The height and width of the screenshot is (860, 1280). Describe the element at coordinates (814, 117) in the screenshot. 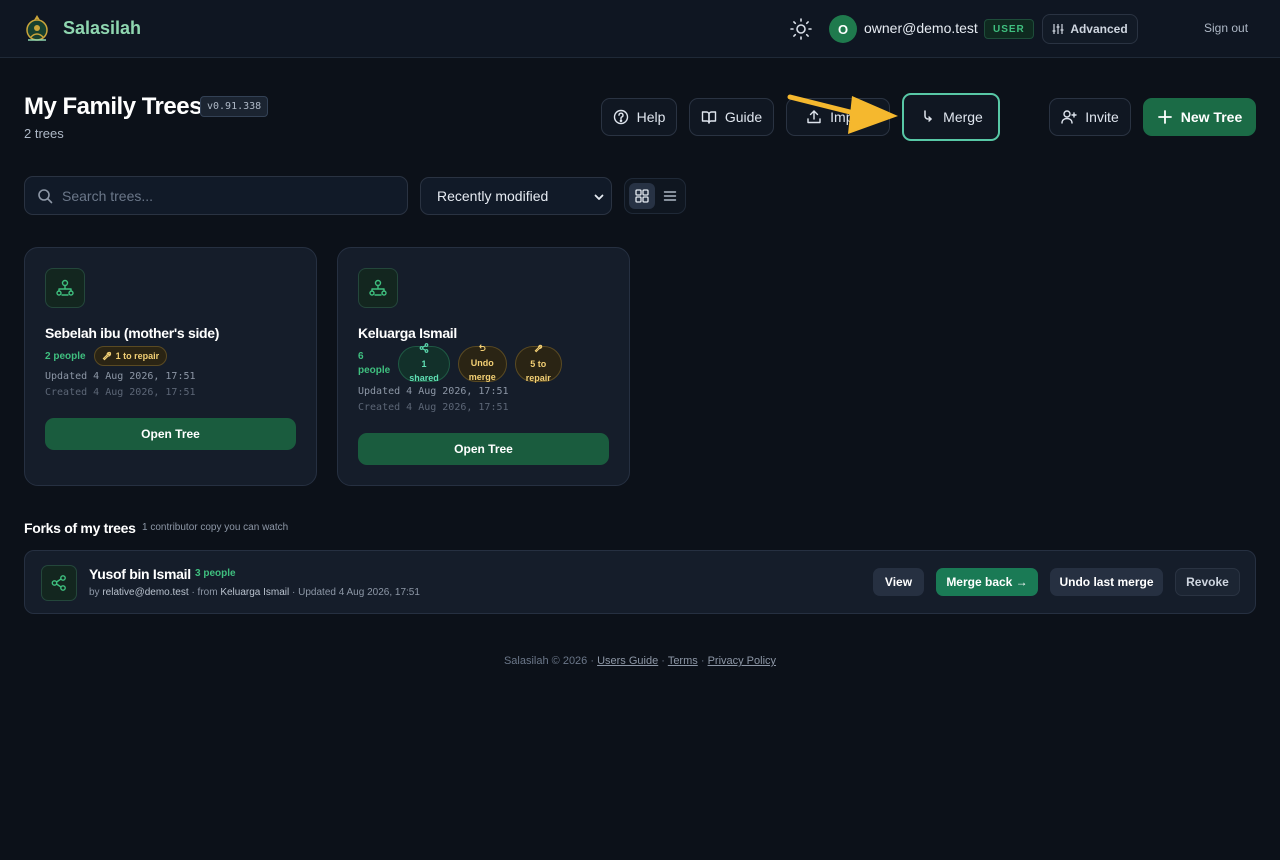

I see `upload-icon` at that location.